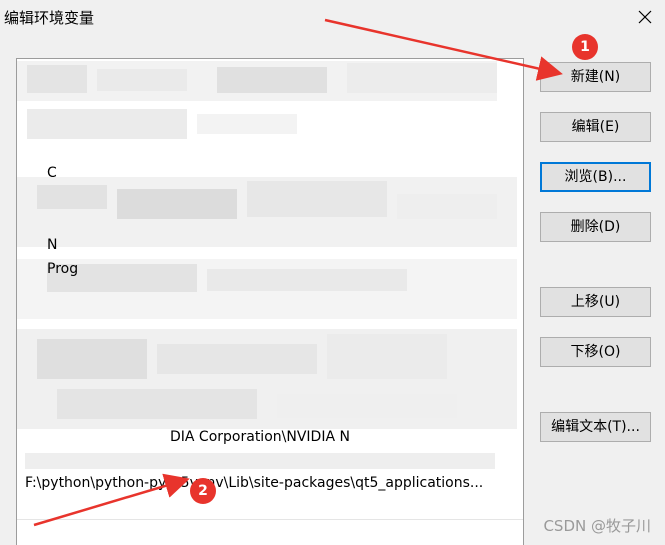  Describe the element at coordinates (62, 269) in the screenshot. I see `svg-text: Prog` at that location.